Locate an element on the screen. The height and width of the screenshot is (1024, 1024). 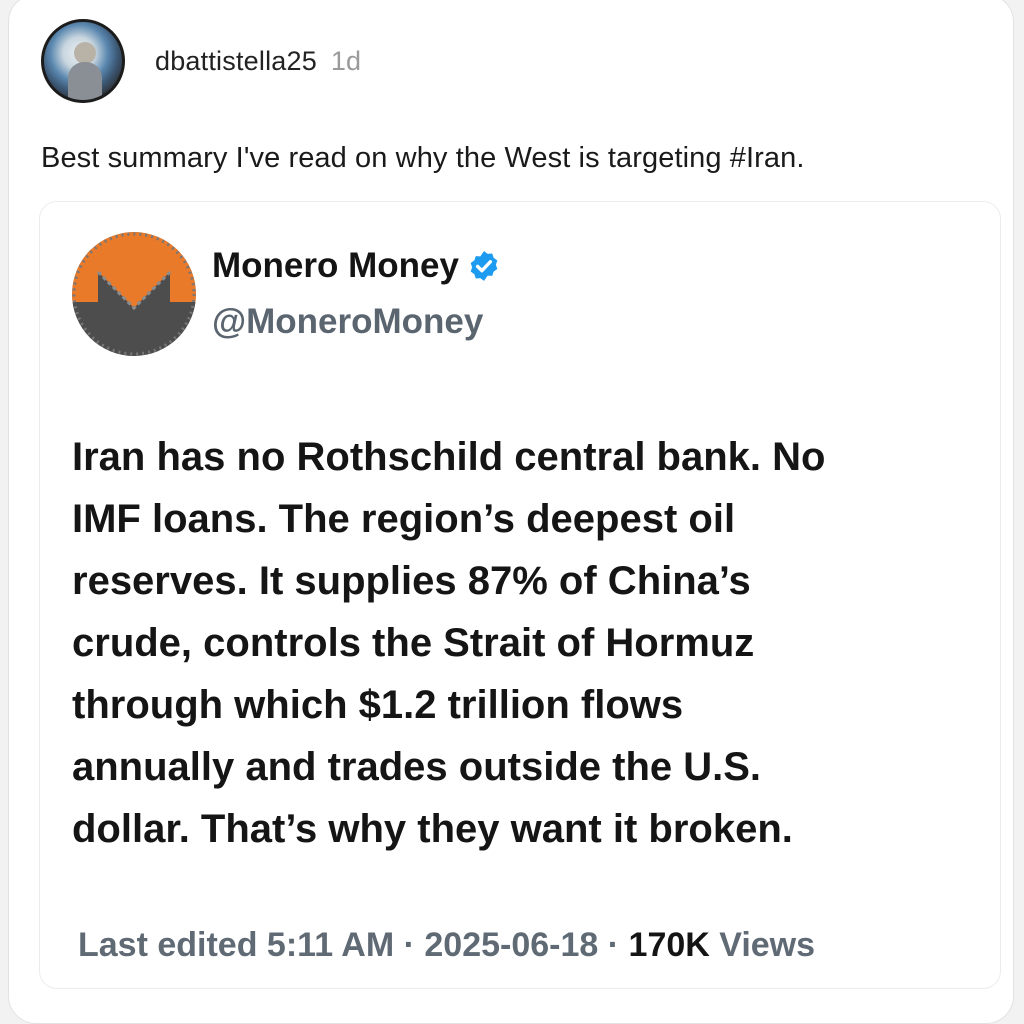
body-line: dollar. That’s why they want it broken. is located at coordinates (432, 829).